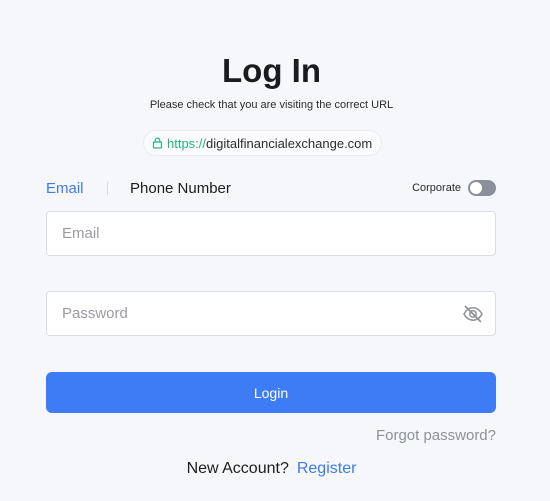 This screenshot has height=501, width=550. Describe the element at coordinates (237, 468) in the screenshot. I see `new-account-text: New Account?` at that location.